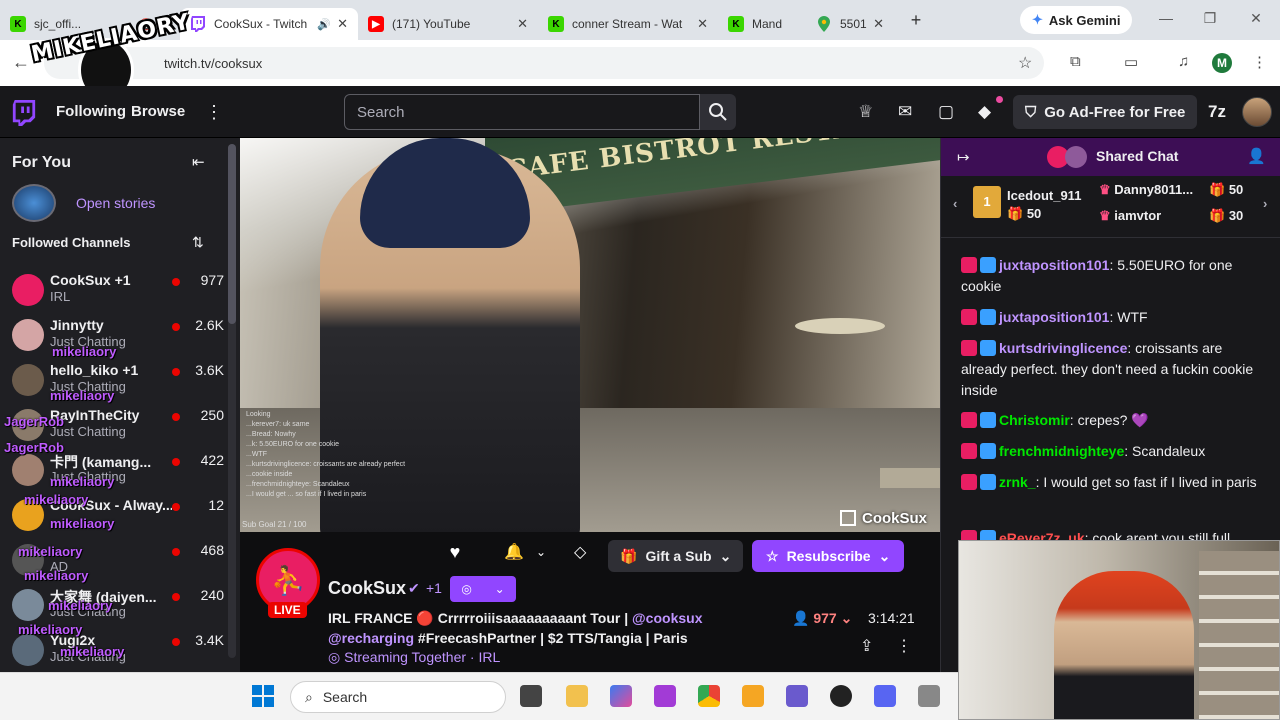 This screenshot has width=1280, height=720. Describe the element at coordinates (198, 162) in the screenshot. I see `collapse-sidebar-icon: ⇤` at that location.